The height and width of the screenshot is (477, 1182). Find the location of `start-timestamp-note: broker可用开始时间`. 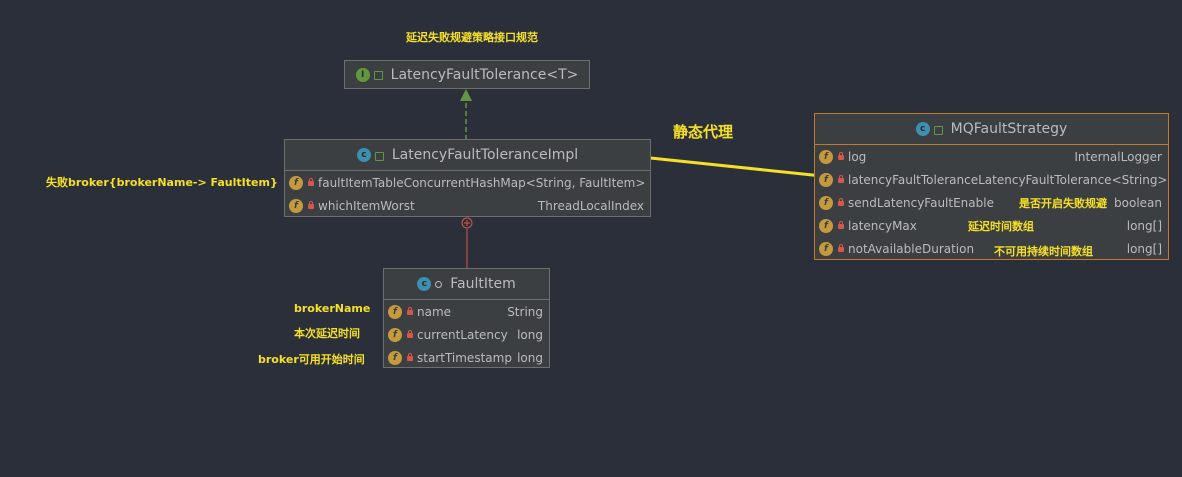

start-timestamp-note: broker可用开始时间 is located at coordinates (311, 359).